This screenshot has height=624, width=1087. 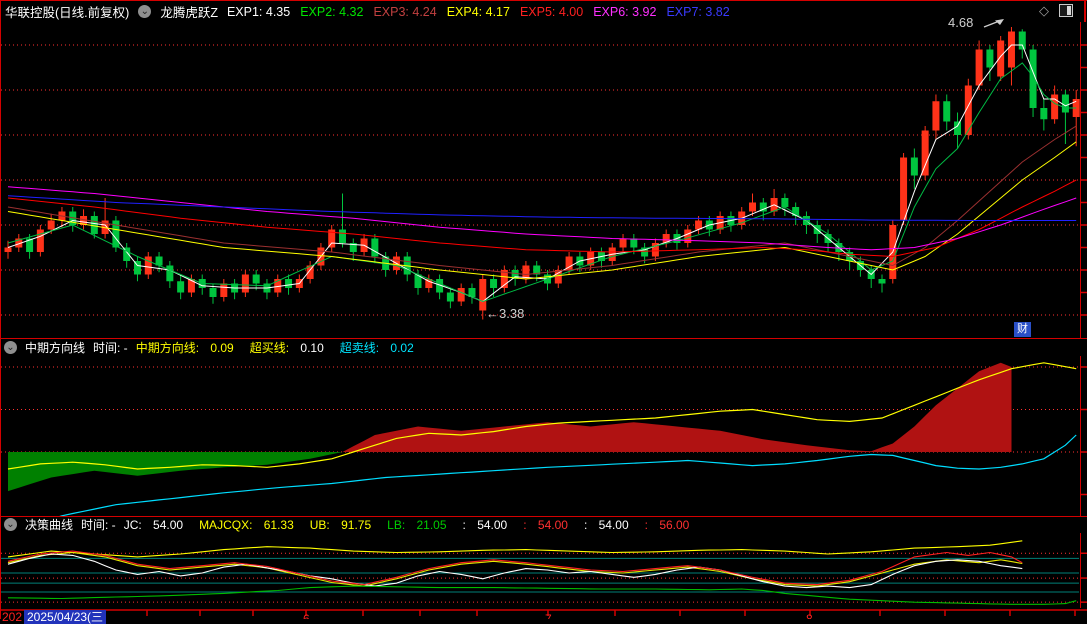 What do you see at coordinates (1044, 10) in the screenshot?
I see `diamond-icon: ◇` at bounding box center [1044, 10].